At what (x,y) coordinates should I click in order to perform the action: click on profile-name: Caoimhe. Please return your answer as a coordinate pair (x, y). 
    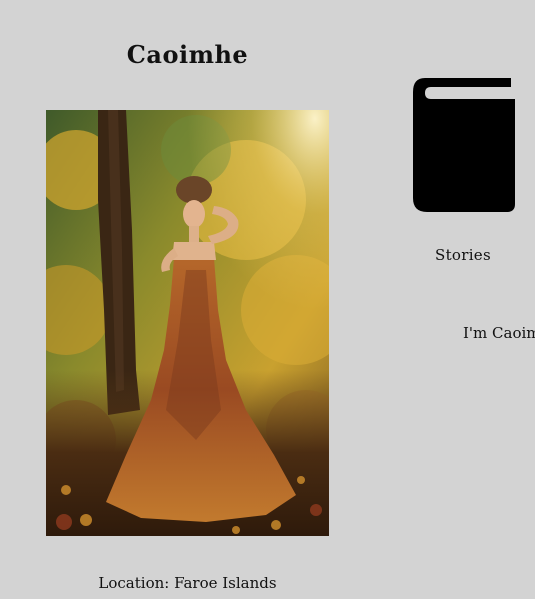
    Looking at the image, I should click on (187, 54).